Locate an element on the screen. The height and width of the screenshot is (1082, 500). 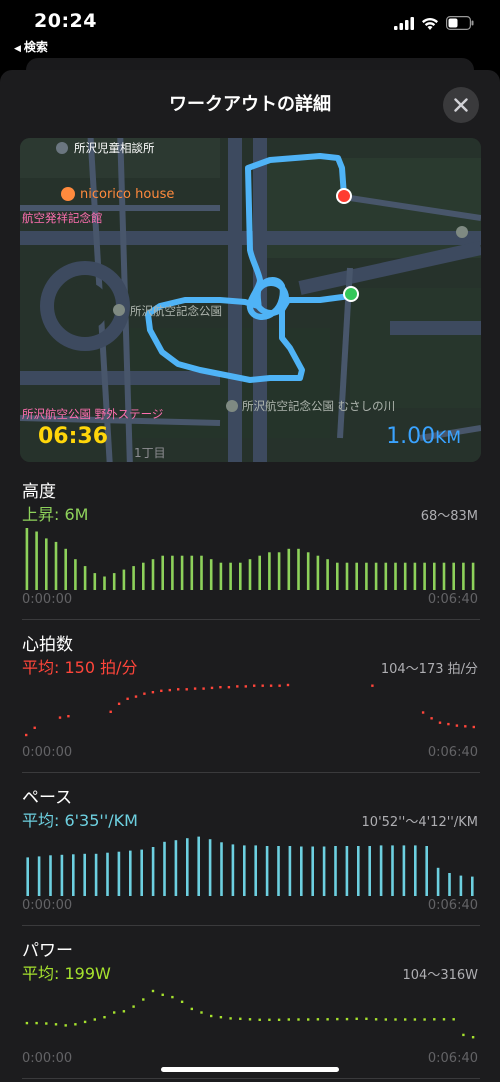
elevation-section: 高度 上昇: 6M 68～83M 0:00:00 0:06:40 is located at coordinates (250, 544).